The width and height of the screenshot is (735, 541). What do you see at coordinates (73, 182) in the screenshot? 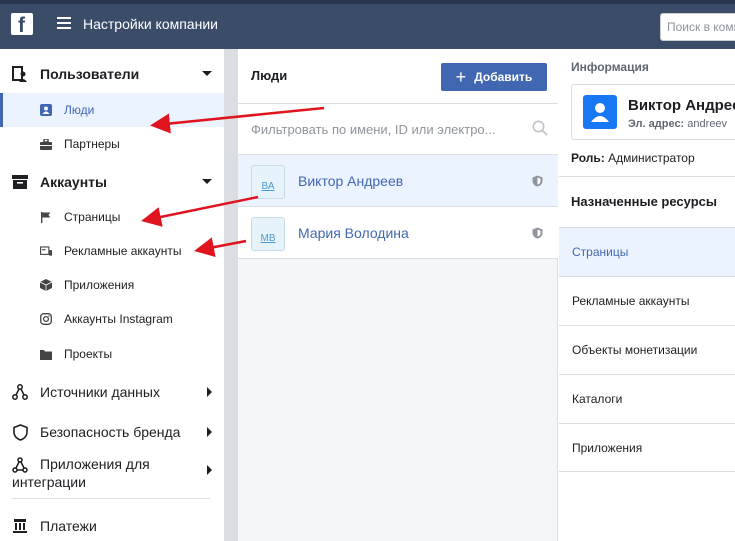
I see `sidebar-section-label: Аккаунты` at bounding box center [73, 182].